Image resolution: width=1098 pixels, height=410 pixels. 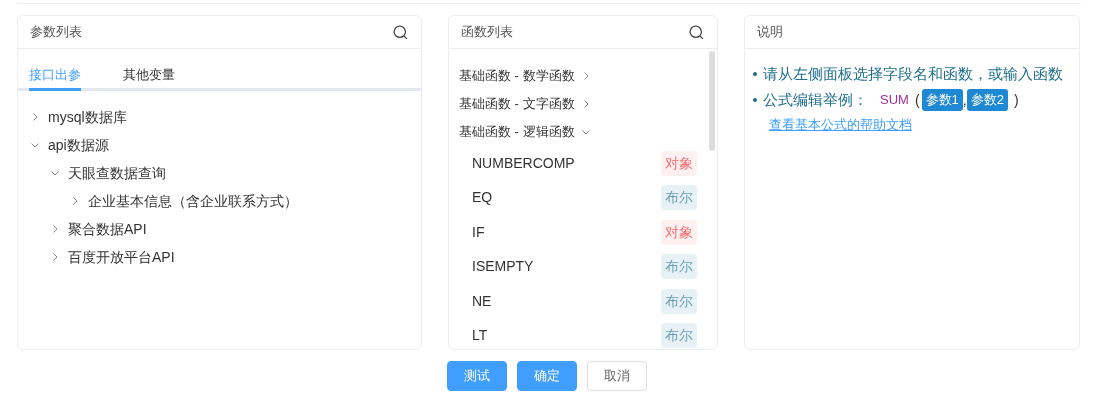 What do you see at coordinates (480, 336) in the screenshot?
I see `function-item: LT` at bounding box center [480, 336].